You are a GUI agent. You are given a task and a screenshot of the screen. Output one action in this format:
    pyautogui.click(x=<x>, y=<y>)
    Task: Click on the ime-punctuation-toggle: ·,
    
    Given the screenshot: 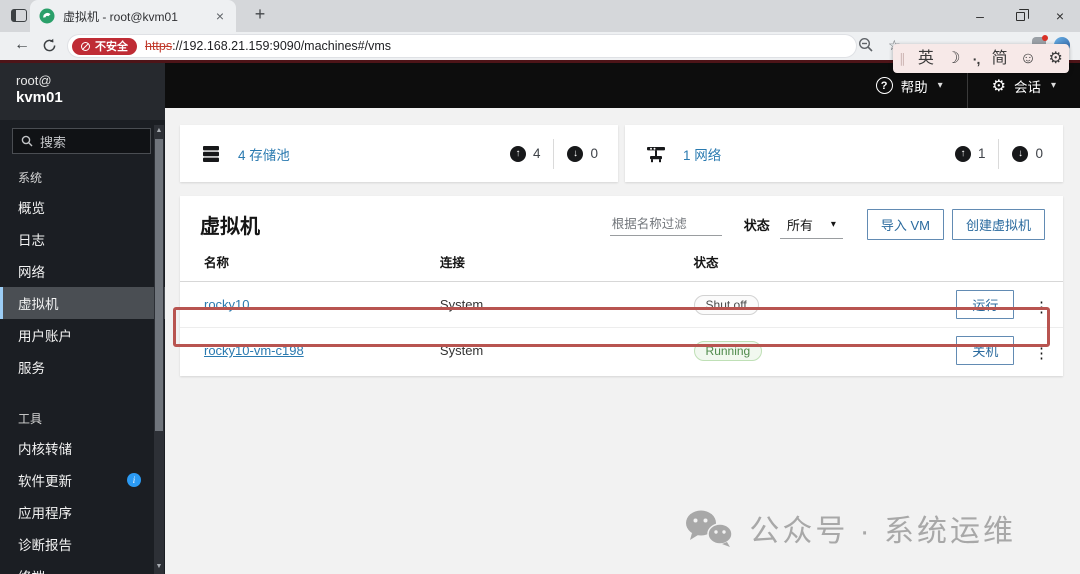 What is the action you would take?
    pyautogui.click(x=977, y=59)
    